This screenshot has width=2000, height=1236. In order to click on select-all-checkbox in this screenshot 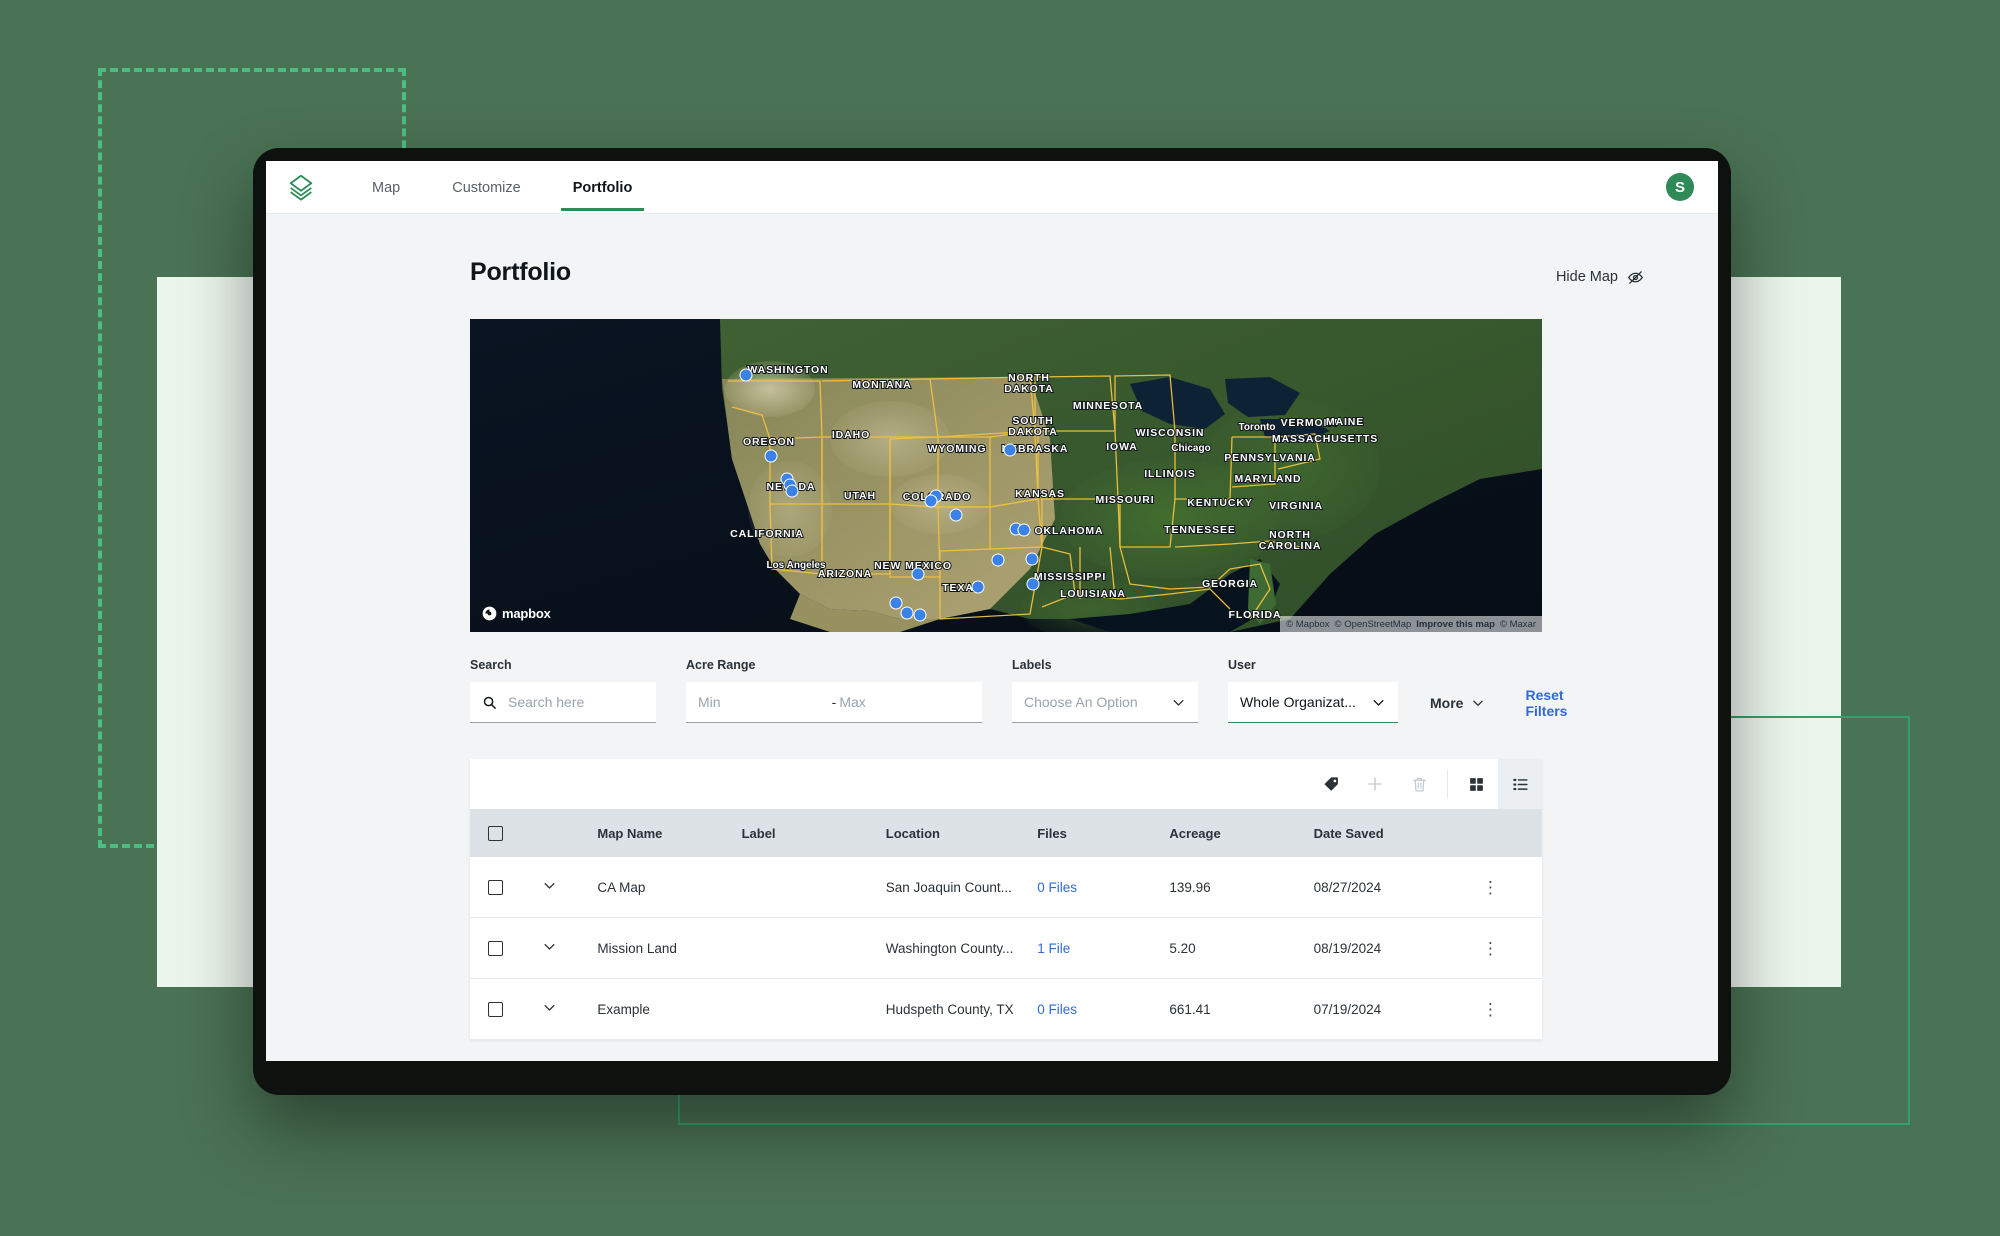, I will do `click(495, 833)`.